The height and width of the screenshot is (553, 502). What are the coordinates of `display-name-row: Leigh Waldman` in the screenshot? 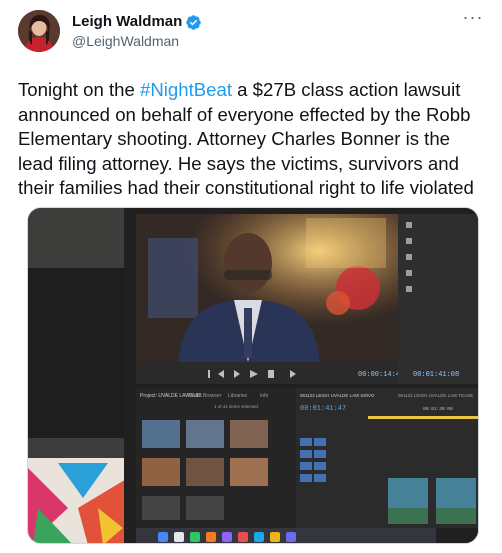 It's located at (137, 22).